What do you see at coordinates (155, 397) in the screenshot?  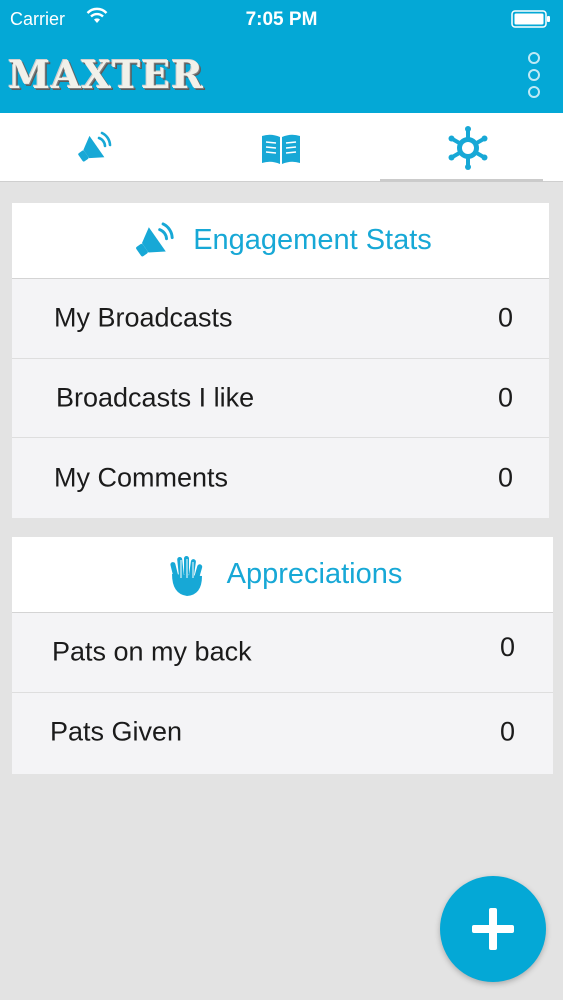 I see `stat-label: Broadcasts I like` at bounding box center [155, 397].